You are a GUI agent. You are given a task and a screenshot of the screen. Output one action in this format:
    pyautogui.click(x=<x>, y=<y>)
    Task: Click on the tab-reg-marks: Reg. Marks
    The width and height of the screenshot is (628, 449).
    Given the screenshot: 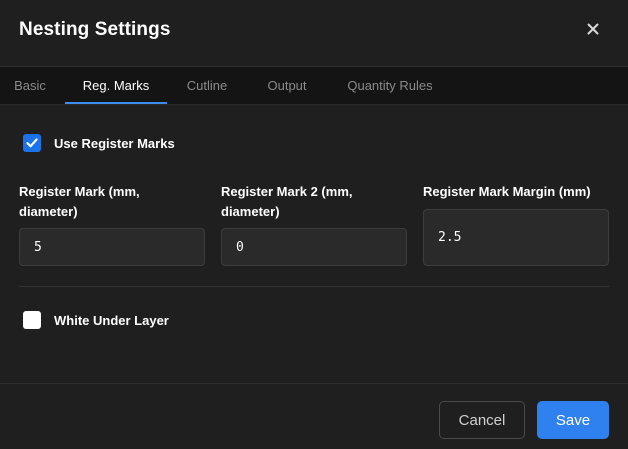 What is the action you would take?
    pyautogui.click(x=116, y=85)
    